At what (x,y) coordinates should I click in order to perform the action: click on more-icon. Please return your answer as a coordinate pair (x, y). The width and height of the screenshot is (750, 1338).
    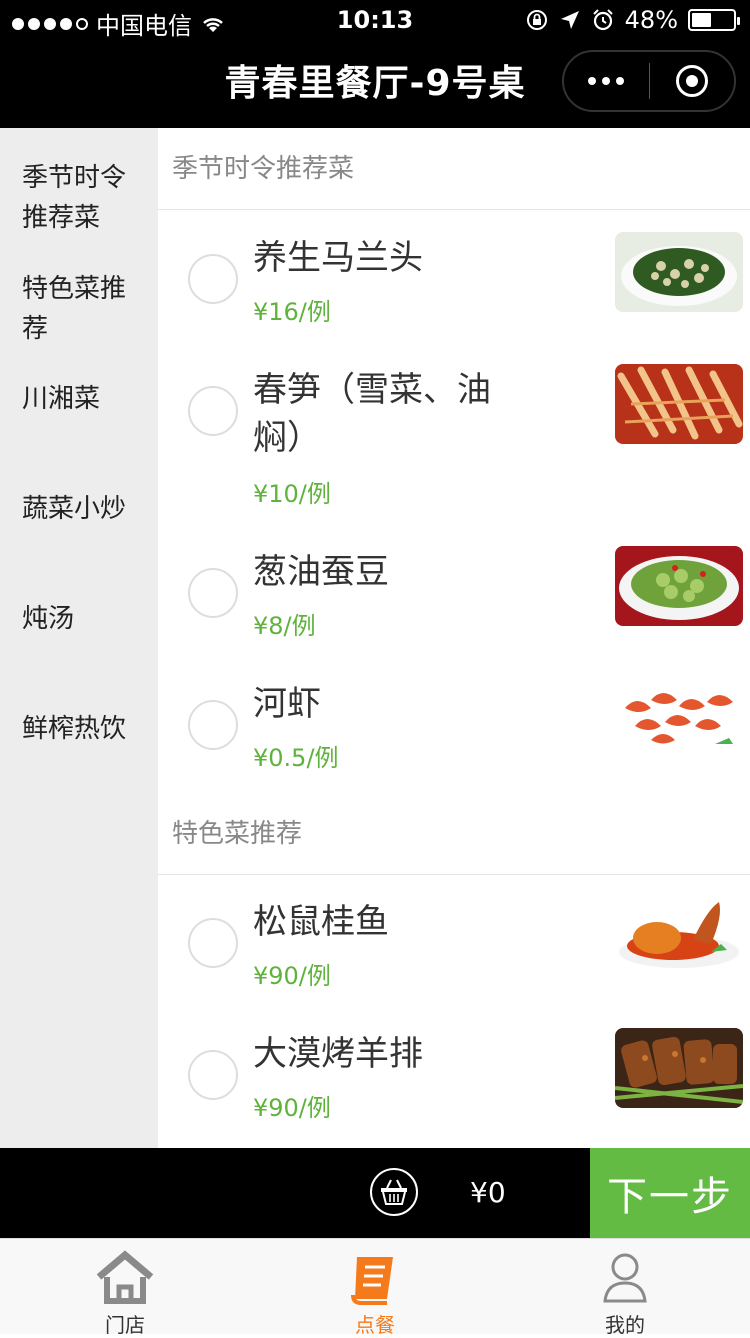
    Looking at the image, I should click on (606, 81).